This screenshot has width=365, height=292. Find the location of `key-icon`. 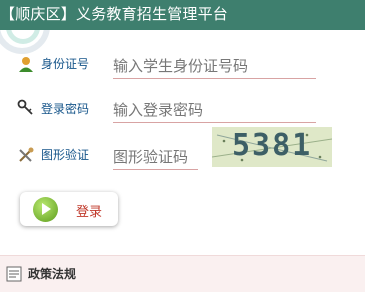

key-icon is located at coordinates (26, 108).